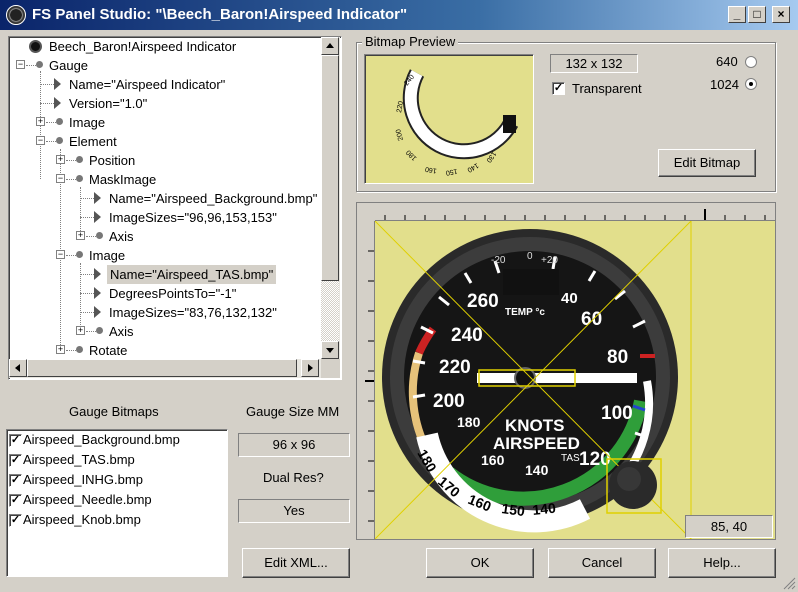 The width and height of the screenshot is (798, 592). Describe the element at coordinates (594, 63) in the screenshot. I see `bitmap-size-readout: 132 x 132` at that location.